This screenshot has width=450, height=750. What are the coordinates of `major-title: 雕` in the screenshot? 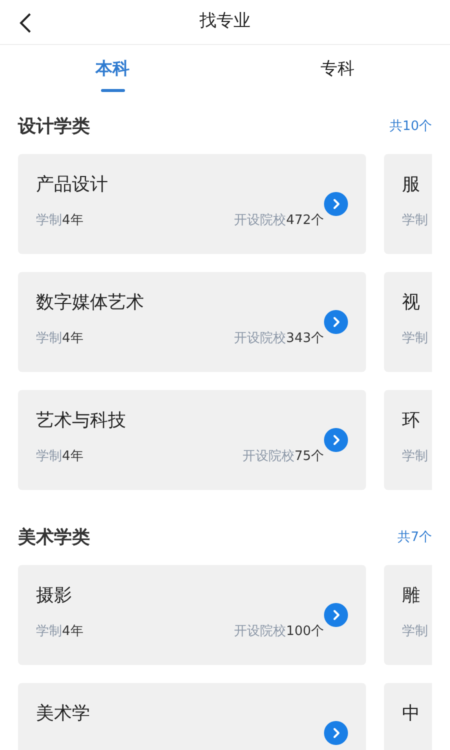 It's located at (411, 596).